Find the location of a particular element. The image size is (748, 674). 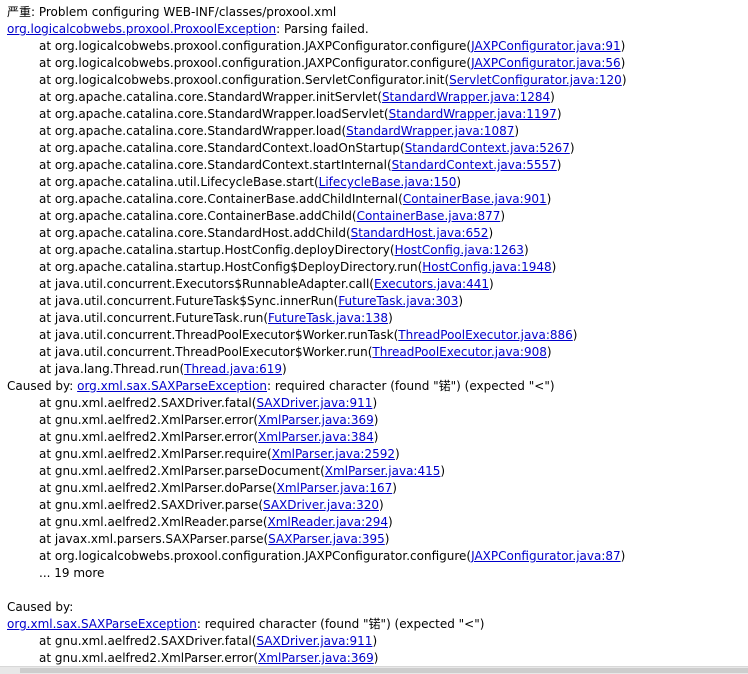

source-location-link: XmlParser.java:167 is located at coordinates (335, 488).